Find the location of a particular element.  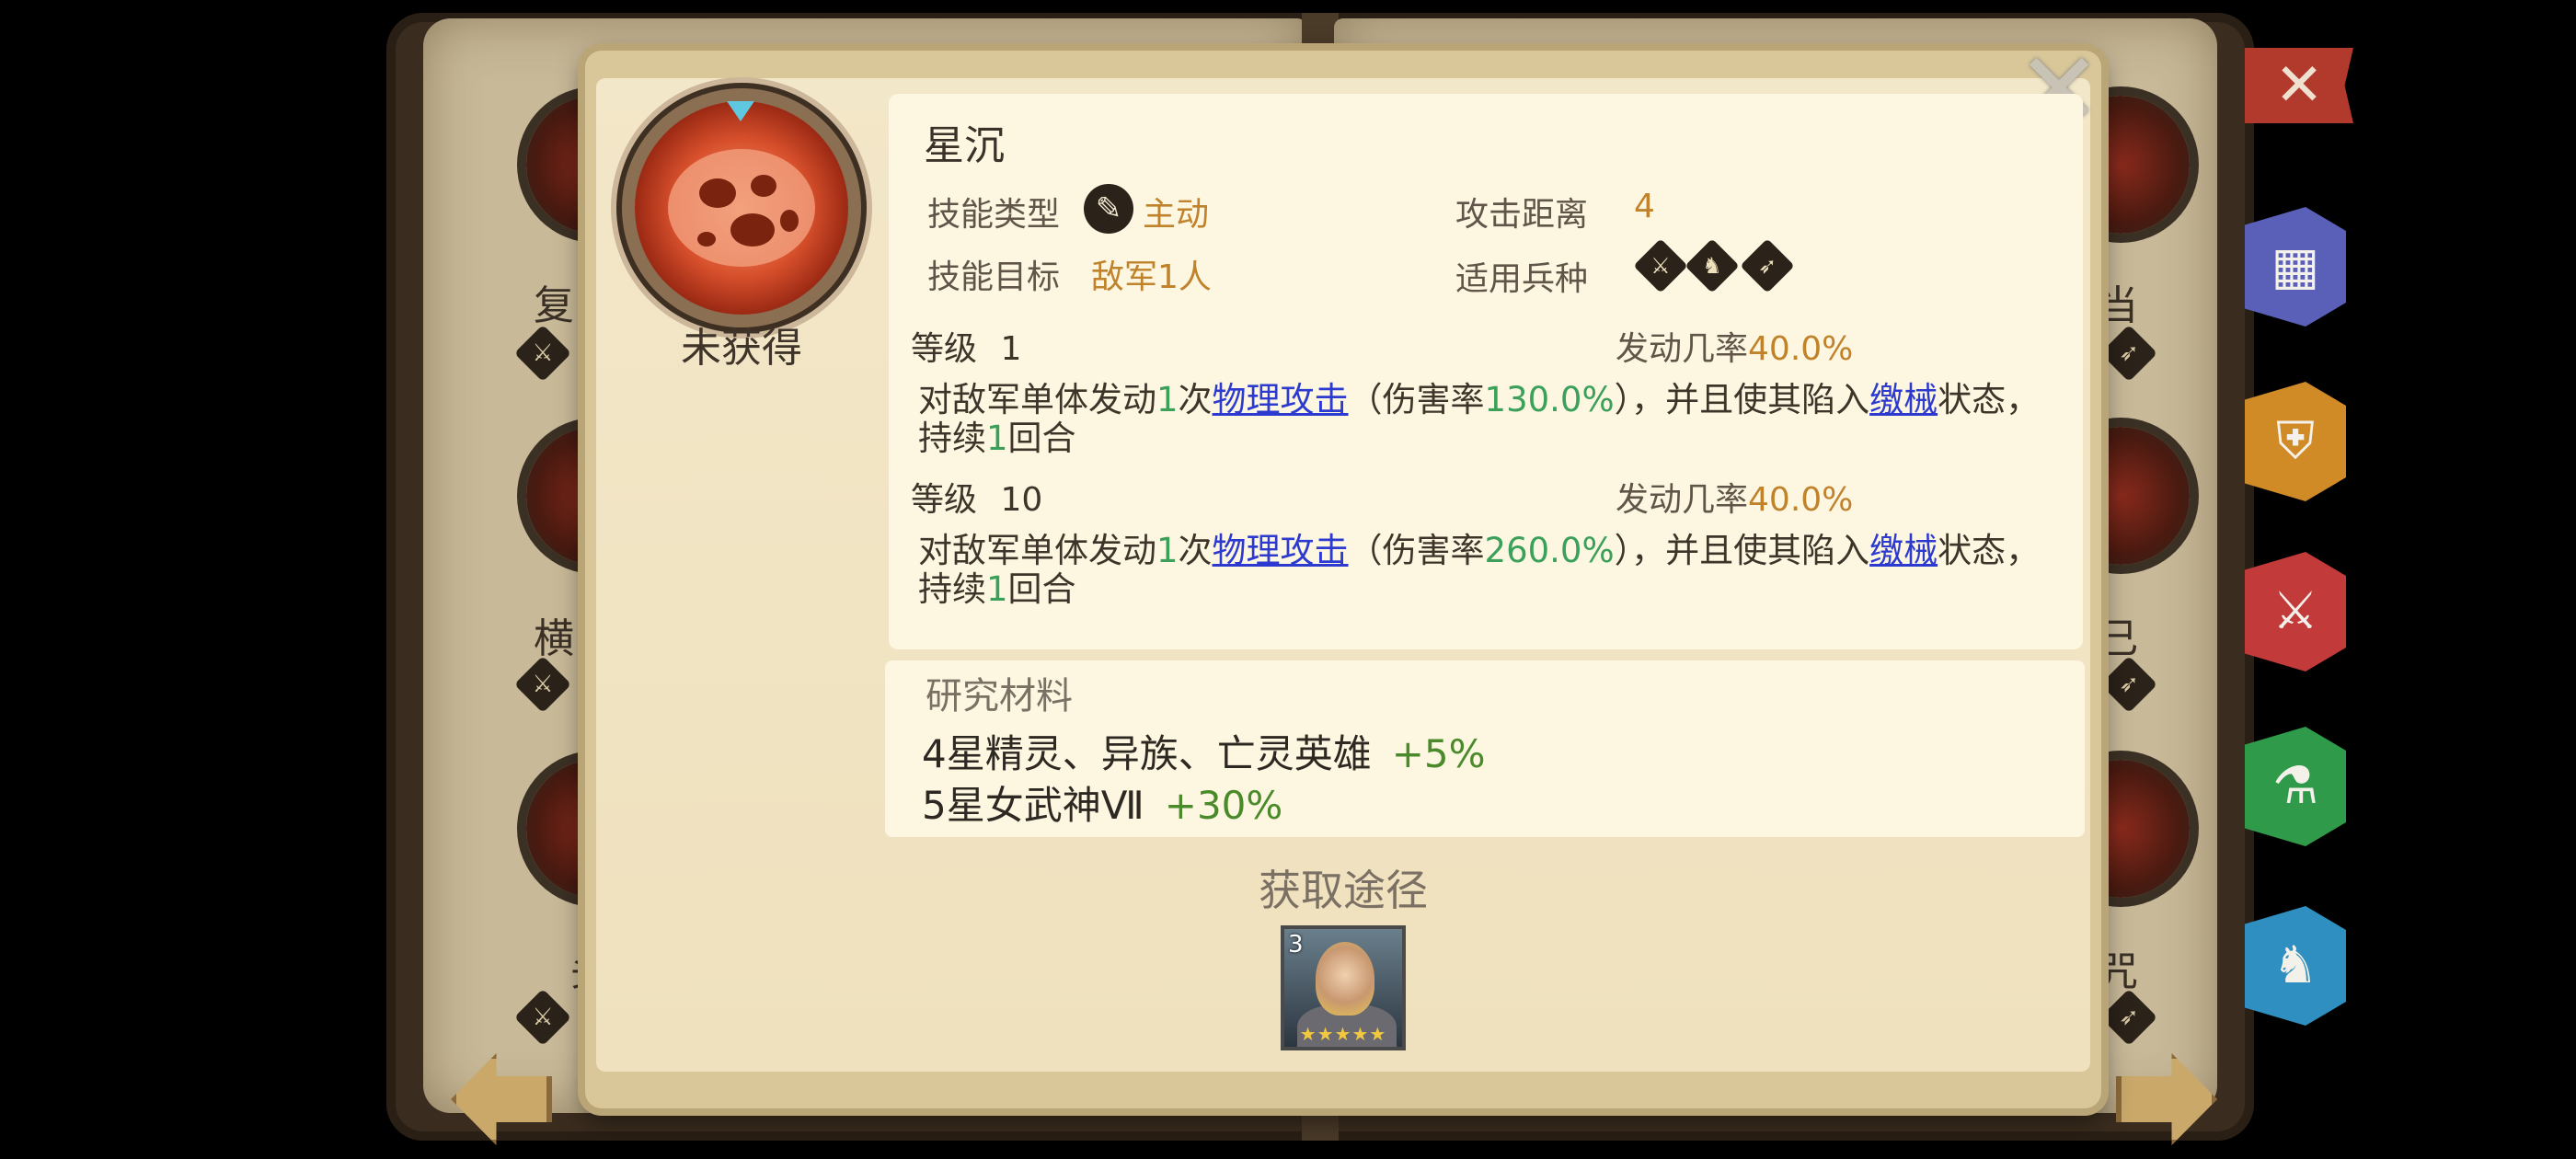

troop-type-label: 适用兵种 is located at coordinates (1522, 279).